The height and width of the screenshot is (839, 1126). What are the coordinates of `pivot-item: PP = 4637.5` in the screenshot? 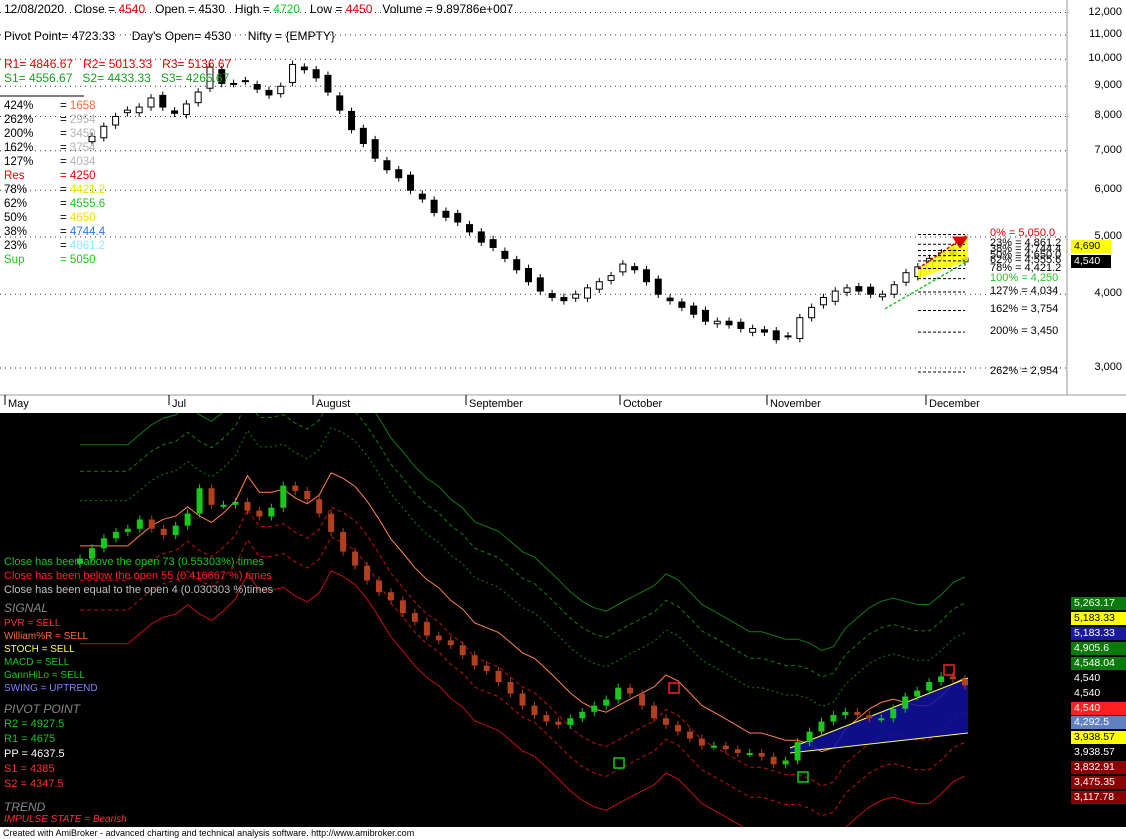 It's located at (34, 754).